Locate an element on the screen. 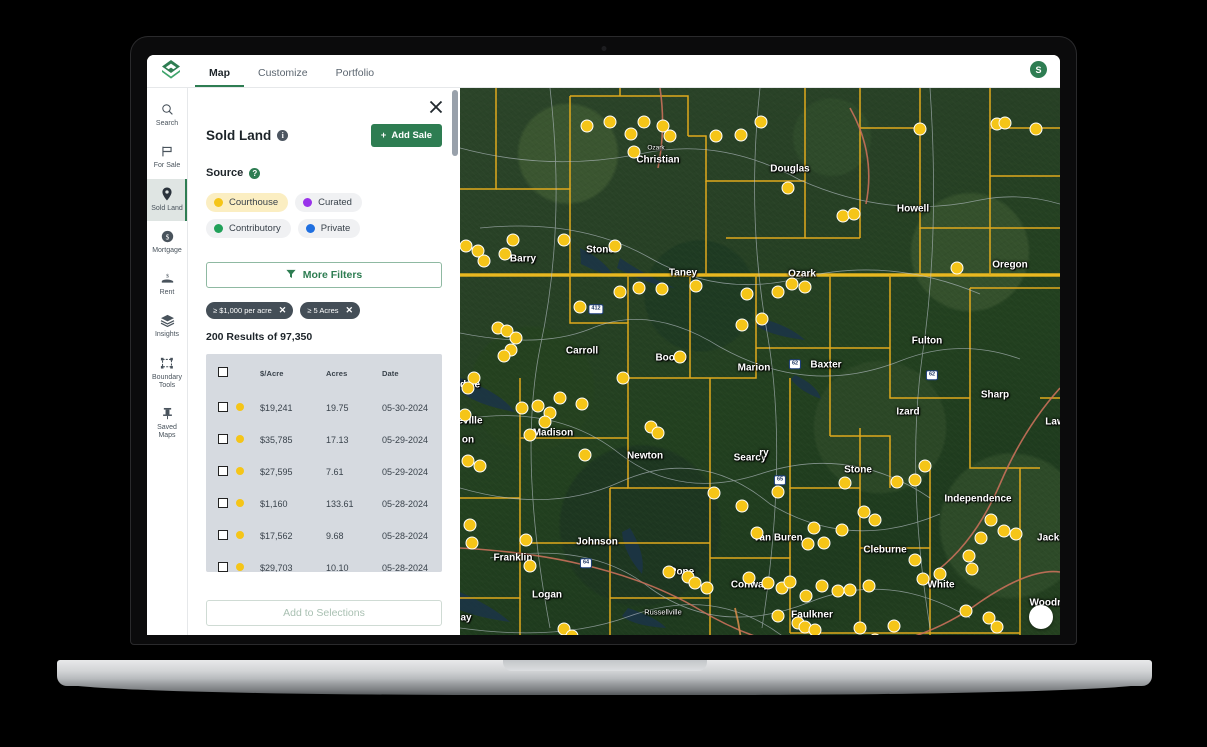  add-to-selections-button: Add to Selections is located at coordinates (324, 613).